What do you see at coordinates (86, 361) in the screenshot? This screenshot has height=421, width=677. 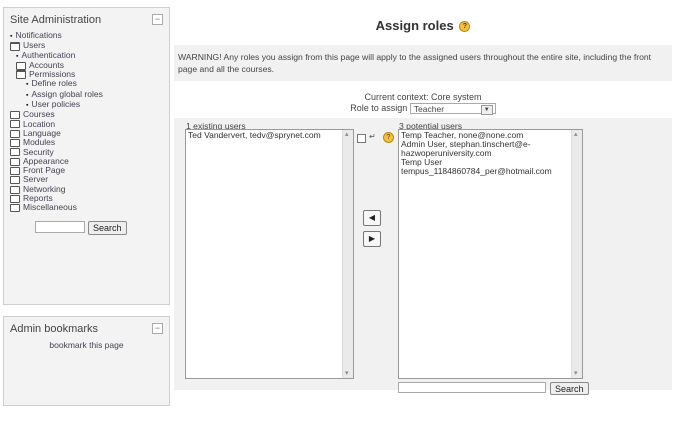 I see `admin-bookmarks-block: Admin bookmarks − bookmark this page` at bounding box center [86, 361].